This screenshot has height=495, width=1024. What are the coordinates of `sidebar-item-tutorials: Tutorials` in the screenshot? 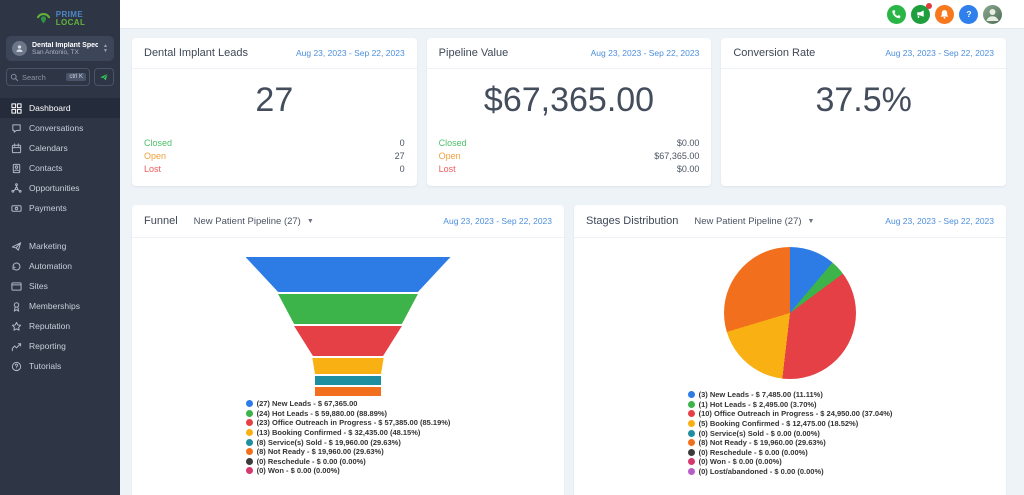 It's located at (60, 366).